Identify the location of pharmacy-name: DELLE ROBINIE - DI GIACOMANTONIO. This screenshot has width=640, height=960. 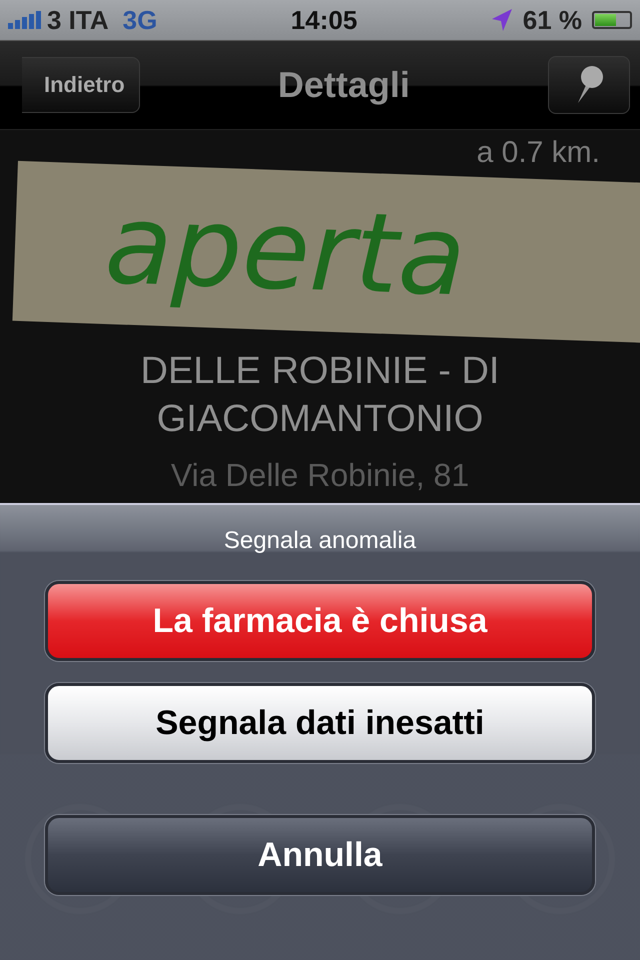
(320, 395).